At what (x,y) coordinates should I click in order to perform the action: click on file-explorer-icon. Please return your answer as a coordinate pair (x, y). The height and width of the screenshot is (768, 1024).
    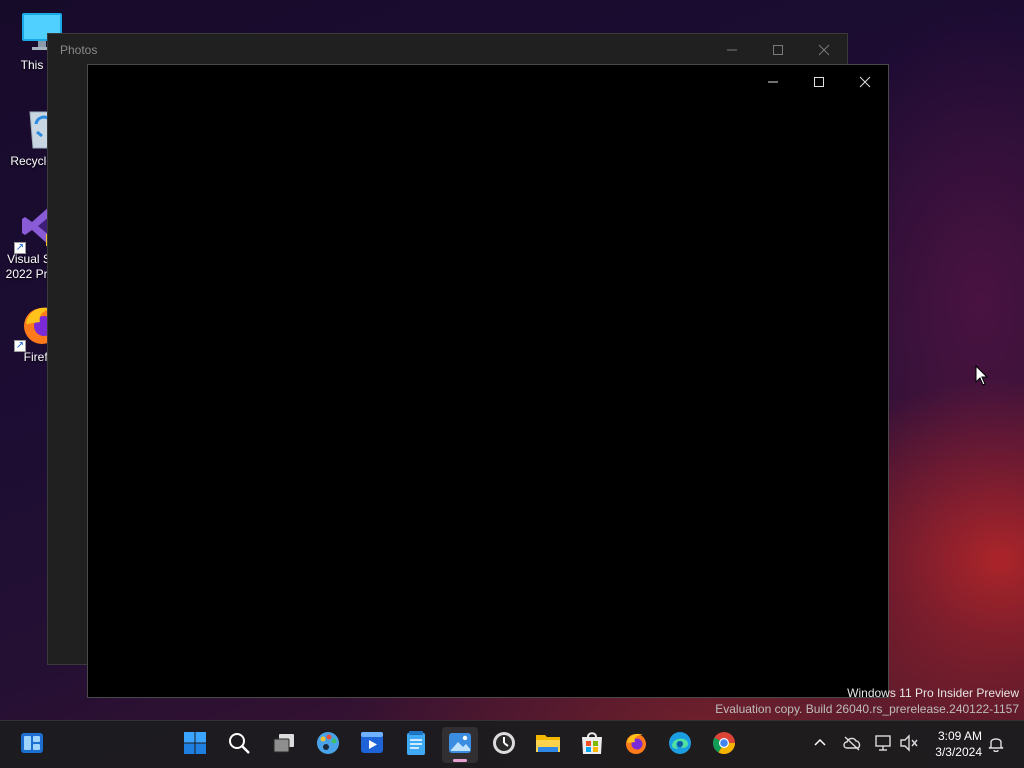
    Looking at the image, I should click on (548, 745).